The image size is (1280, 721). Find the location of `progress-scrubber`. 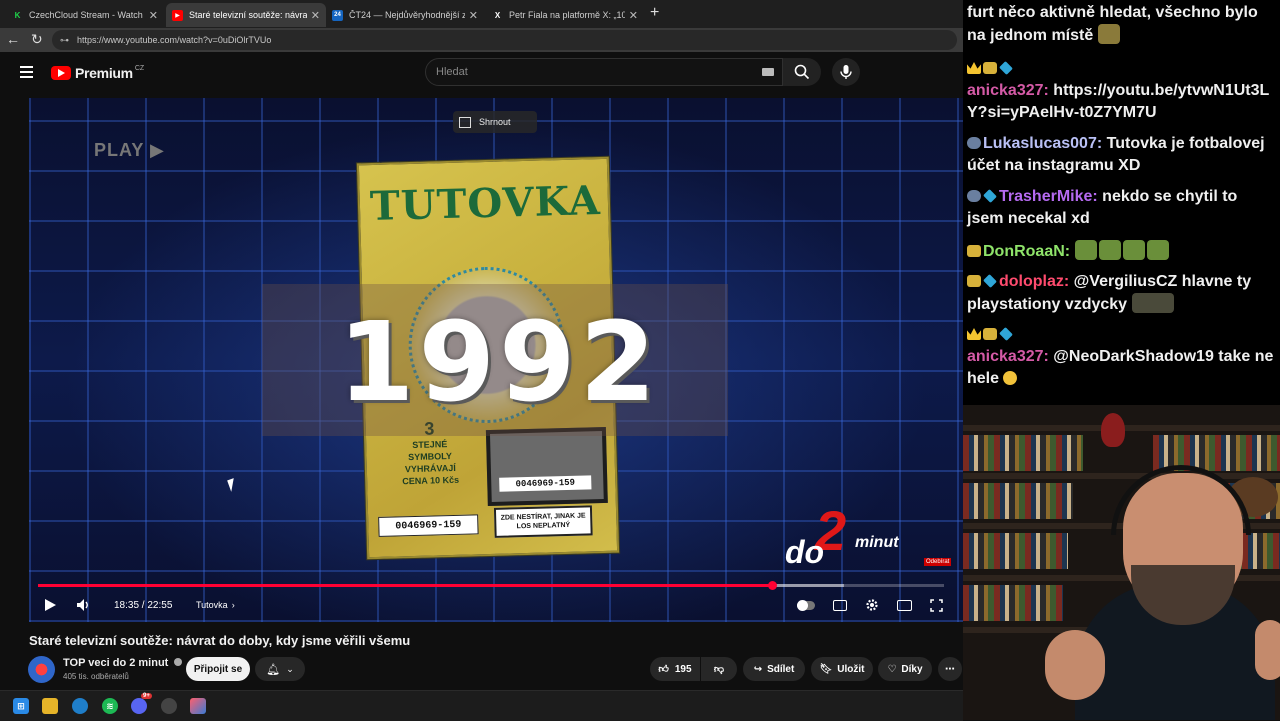

progress-scrubber is located at coordinates (772, 585).